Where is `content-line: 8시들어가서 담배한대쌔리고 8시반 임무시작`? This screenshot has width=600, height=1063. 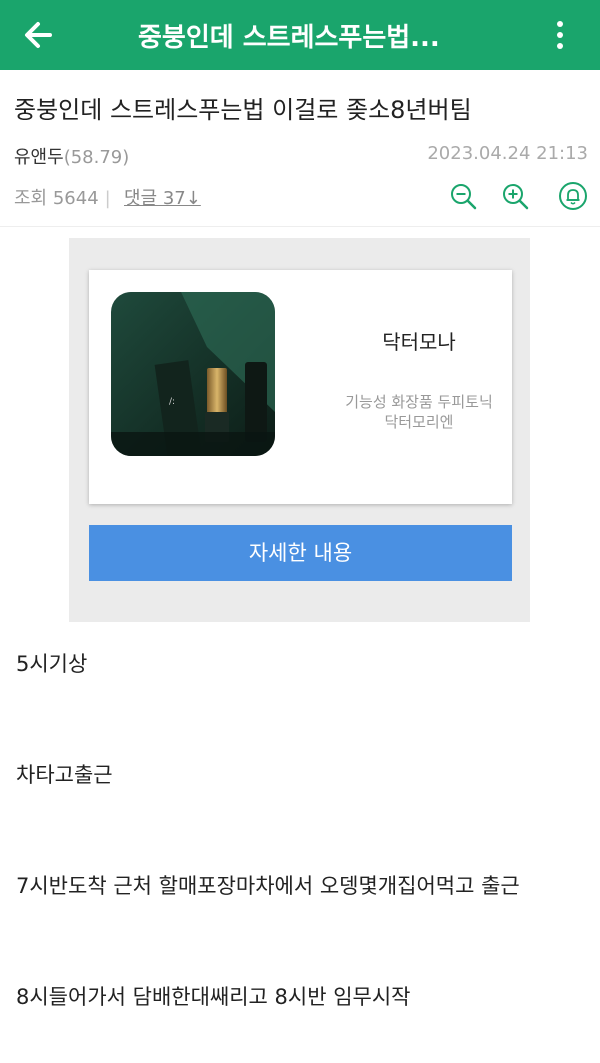 content-line: 8시들어가서 담배한대쌔리고 8시반 임무시작 is located at coordinates (213, 997).